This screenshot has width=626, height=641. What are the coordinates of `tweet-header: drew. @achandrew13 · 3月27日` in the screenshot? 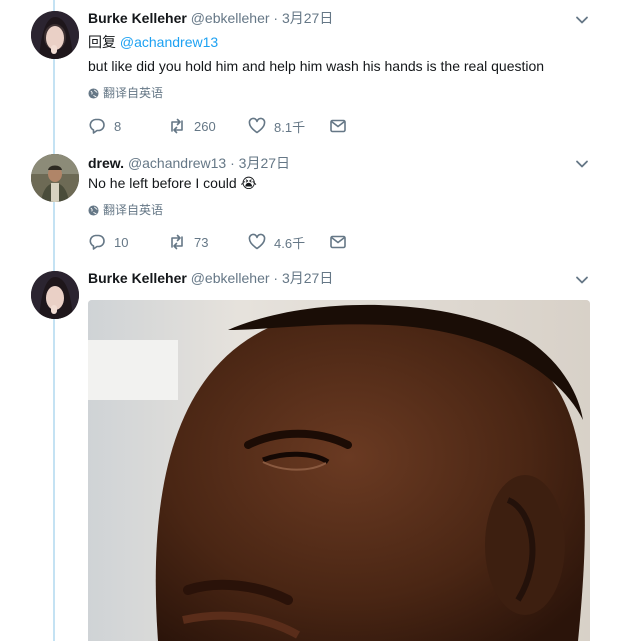 It's located at (189, 163).